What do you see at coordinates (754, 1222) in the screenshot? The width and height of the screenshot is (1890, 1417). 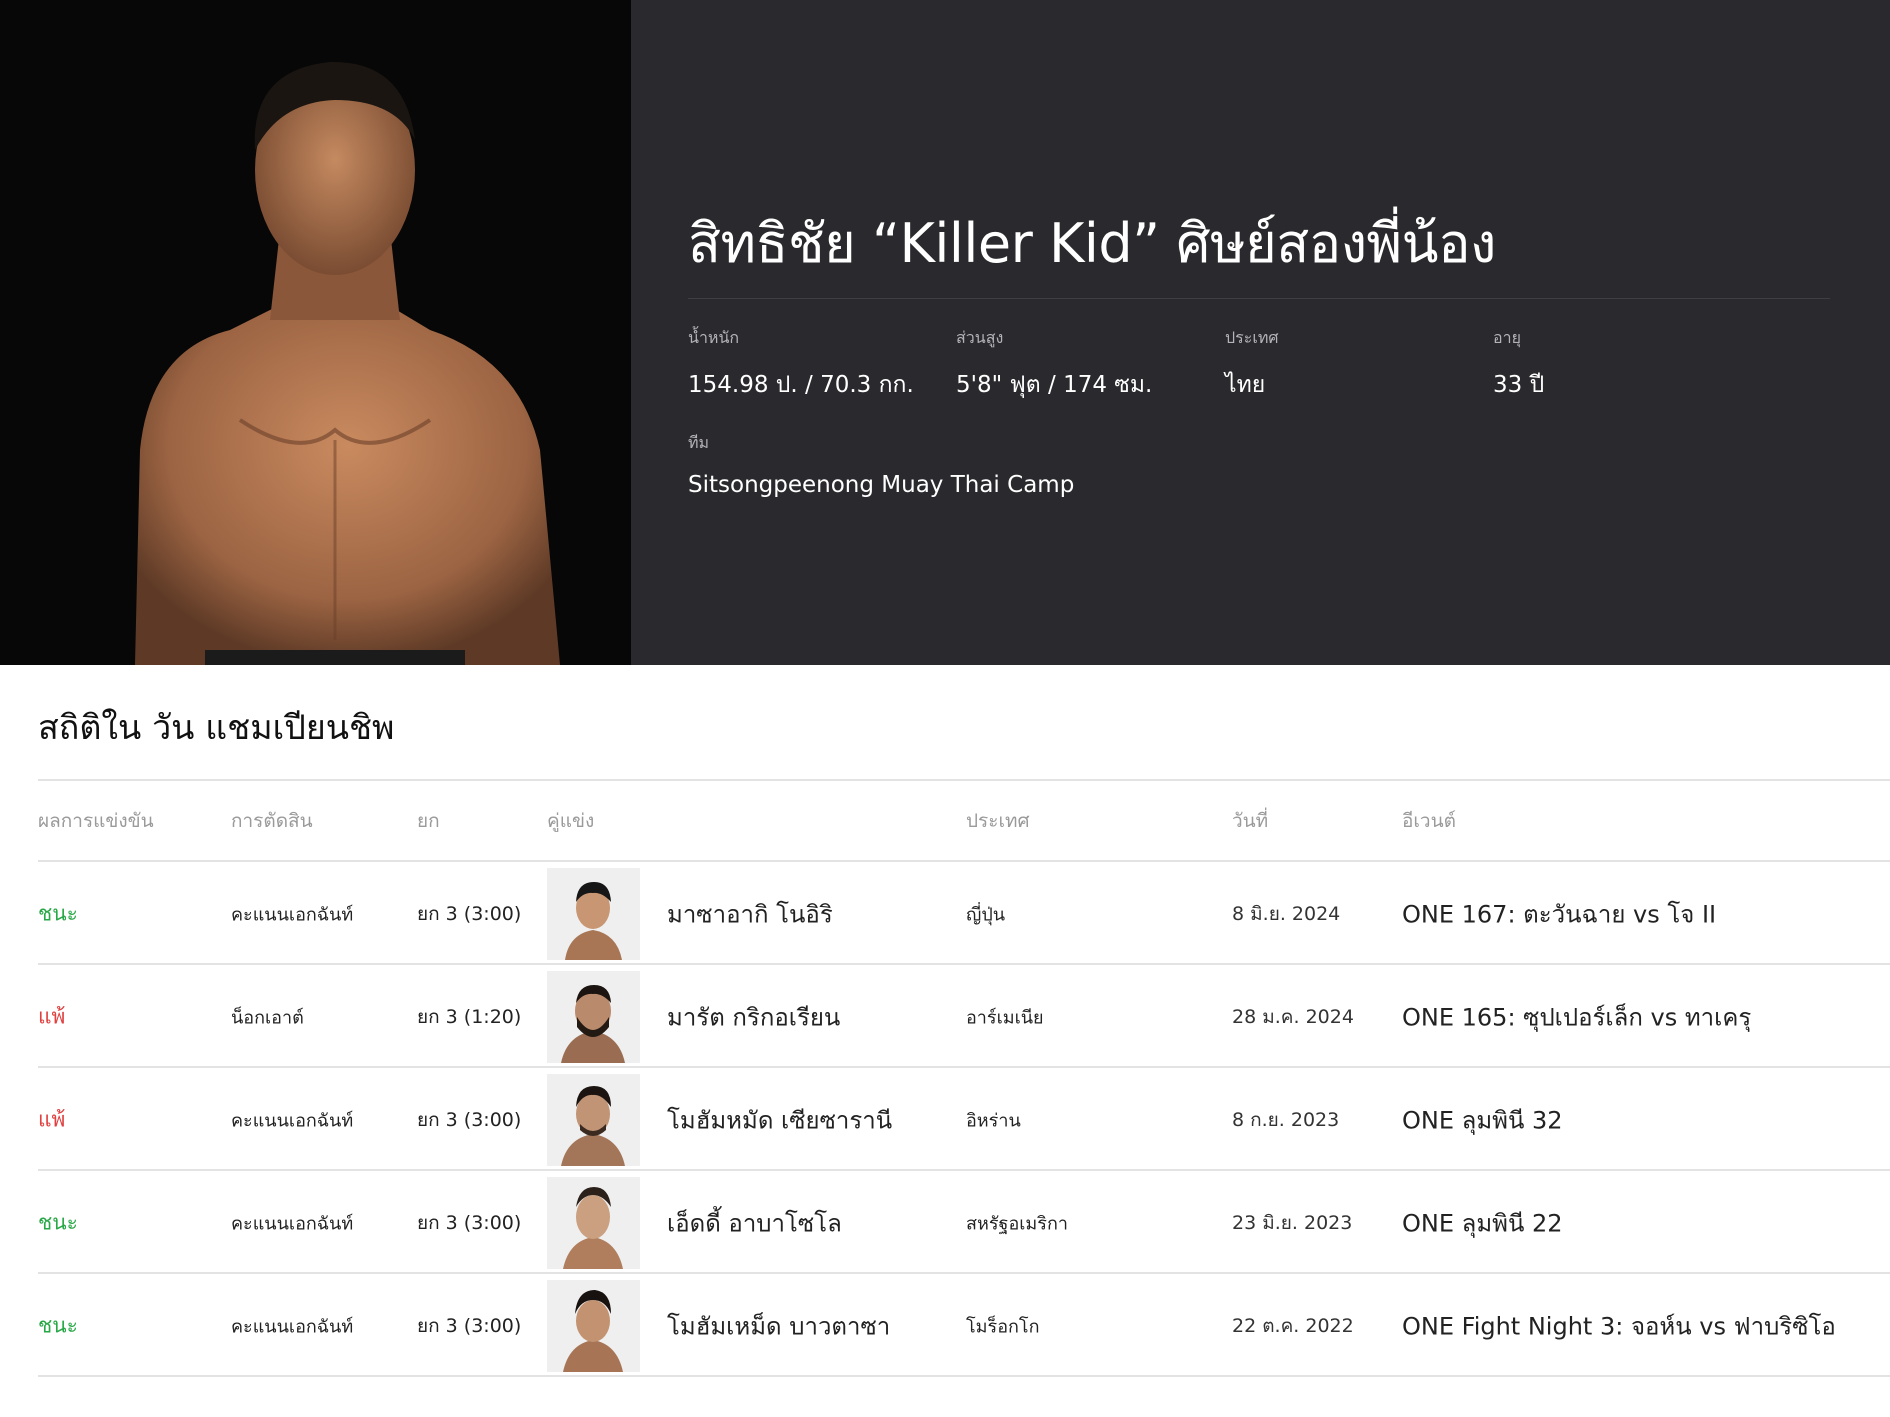 I see `opponent-name-link: เอ็ดดี้ อาบาโซโล` at bounding box center [754, 1222].